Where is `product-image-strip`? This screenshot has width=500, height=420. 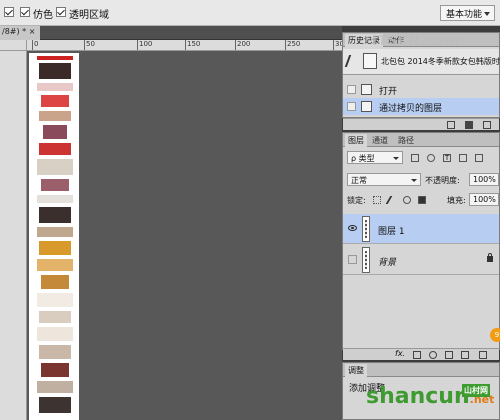 product-image-strip is located at coordinates (55, 236).